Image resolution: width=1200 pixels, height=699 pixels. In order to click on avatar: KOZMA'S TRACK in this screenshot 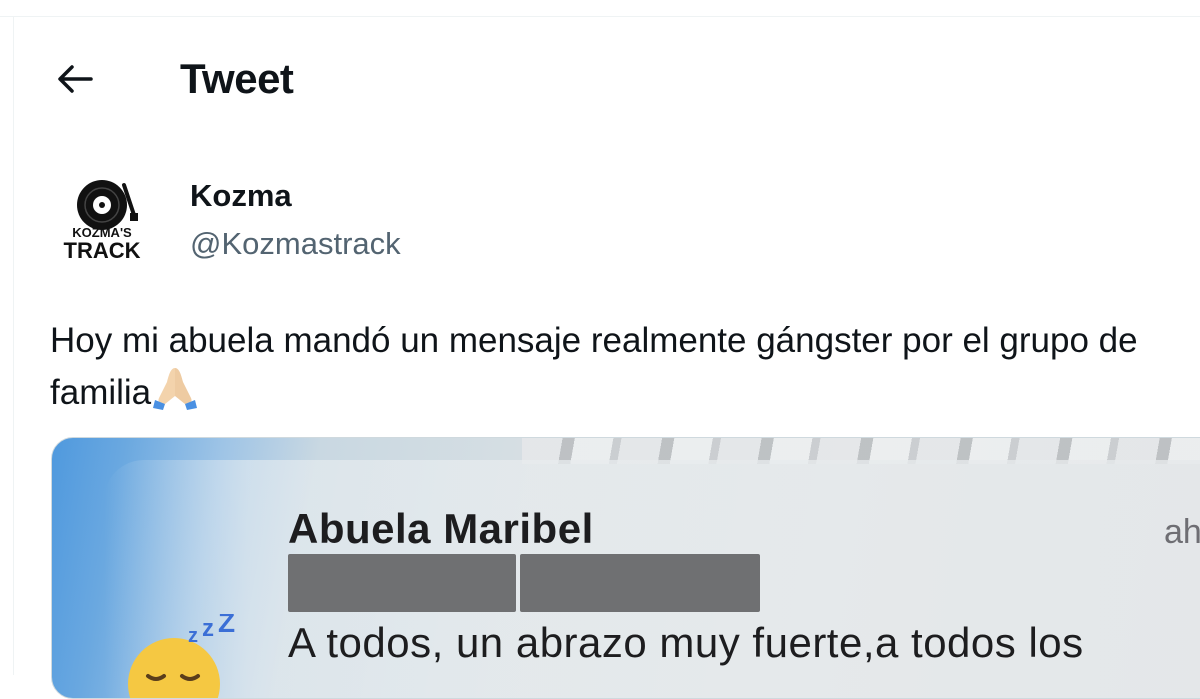, I will do `click(102, 222)`.